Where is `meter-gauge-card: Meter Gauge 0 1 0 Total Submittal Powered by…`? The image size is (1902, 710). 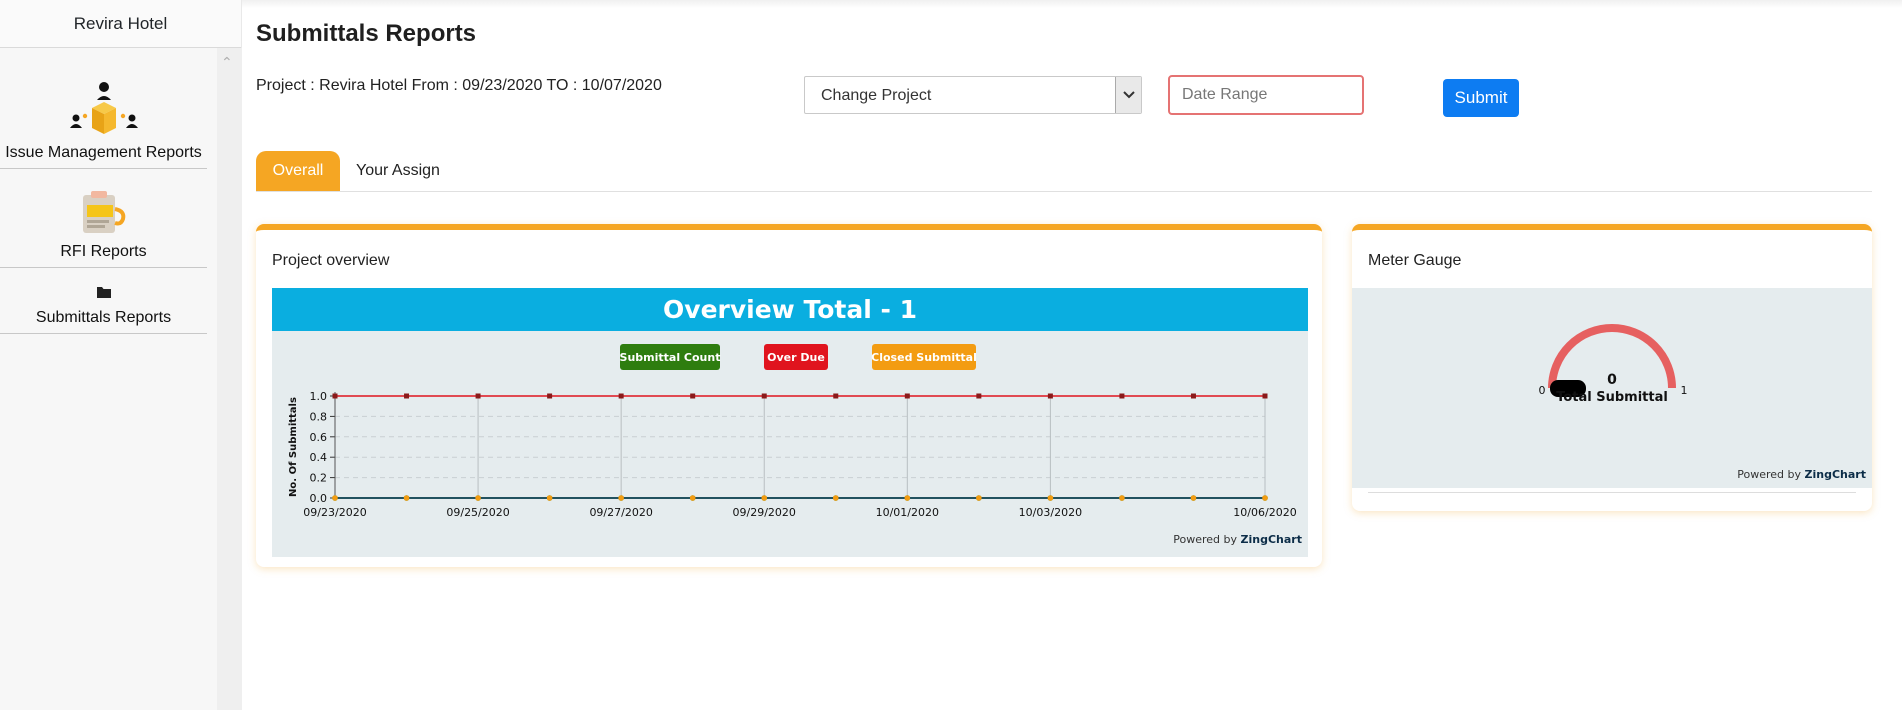
meter-gauge-card: Meter Gauge 0 1 0 Total Submittal Powered by… is located at coordinates (1612, 367).